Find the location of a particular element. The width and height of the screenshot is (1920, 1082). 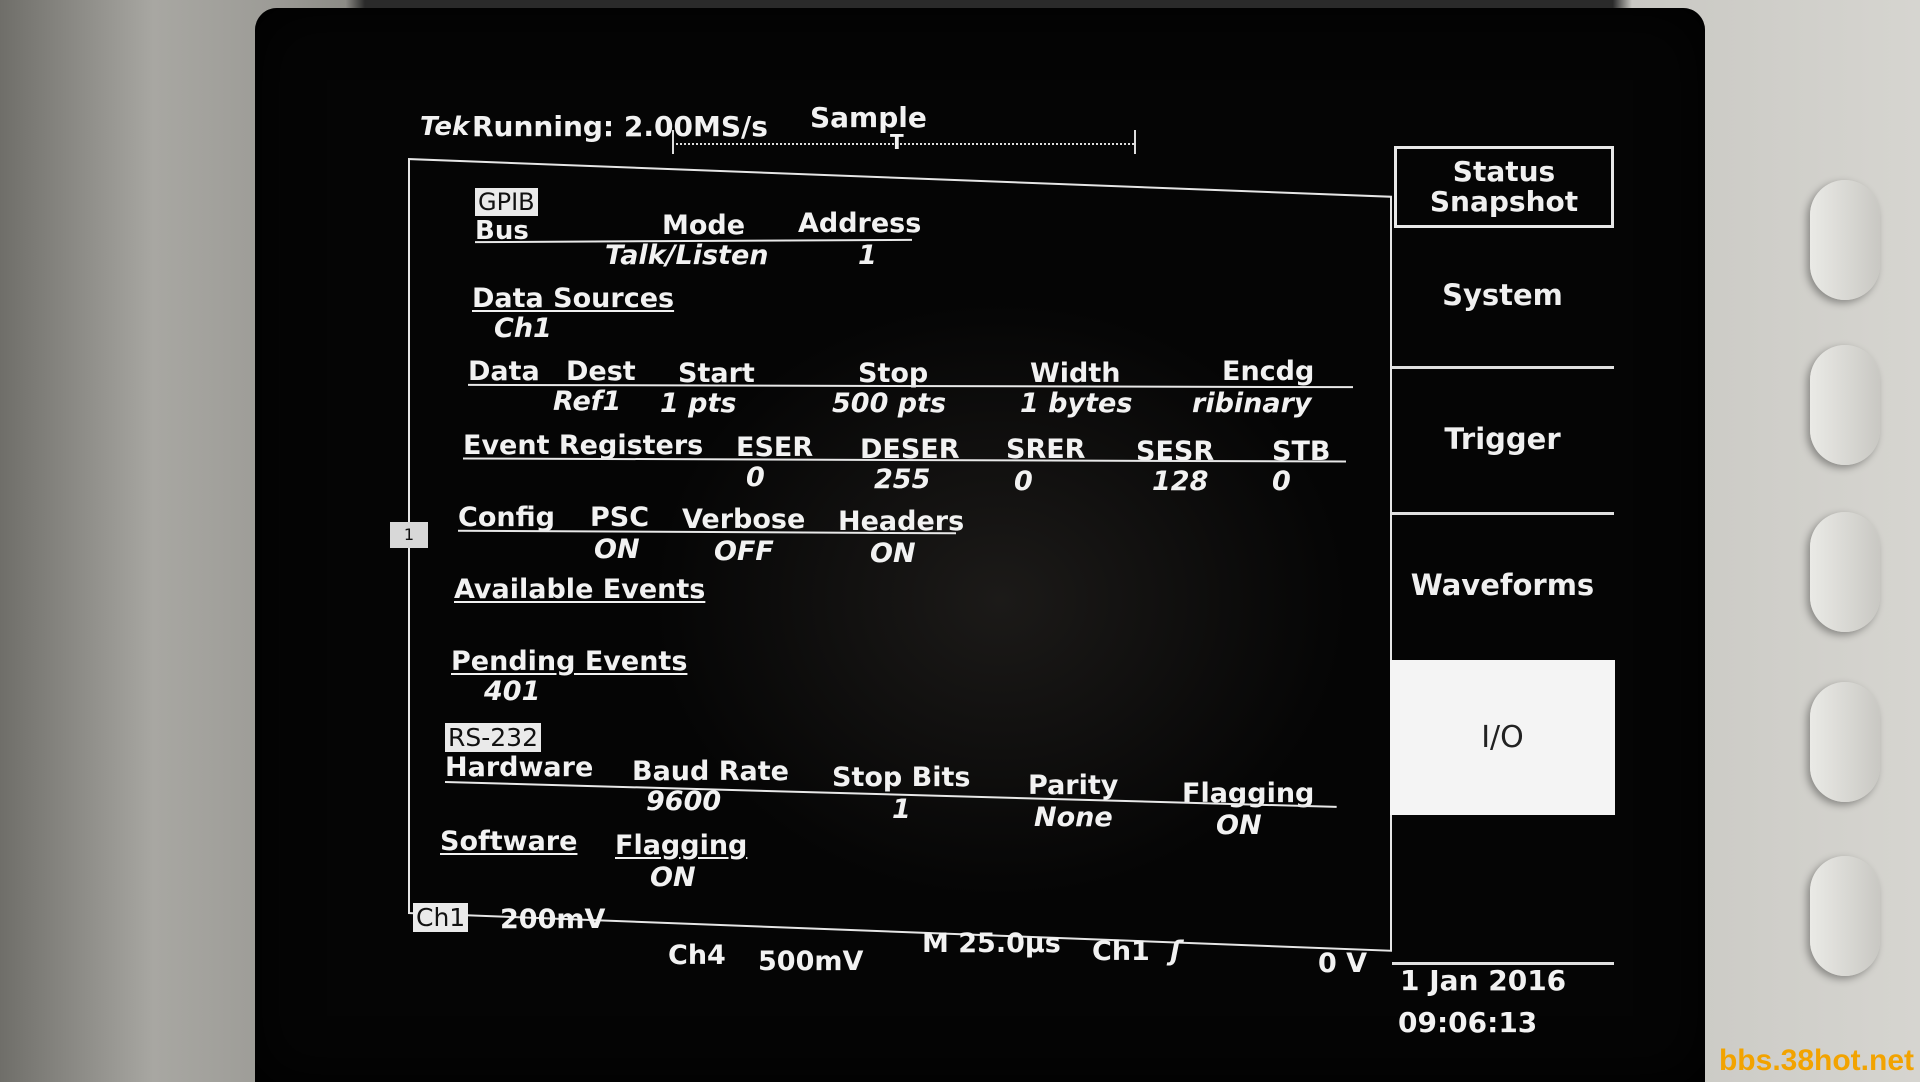

rs232-section-label: RS-232 is located at coordinates (493, 737).